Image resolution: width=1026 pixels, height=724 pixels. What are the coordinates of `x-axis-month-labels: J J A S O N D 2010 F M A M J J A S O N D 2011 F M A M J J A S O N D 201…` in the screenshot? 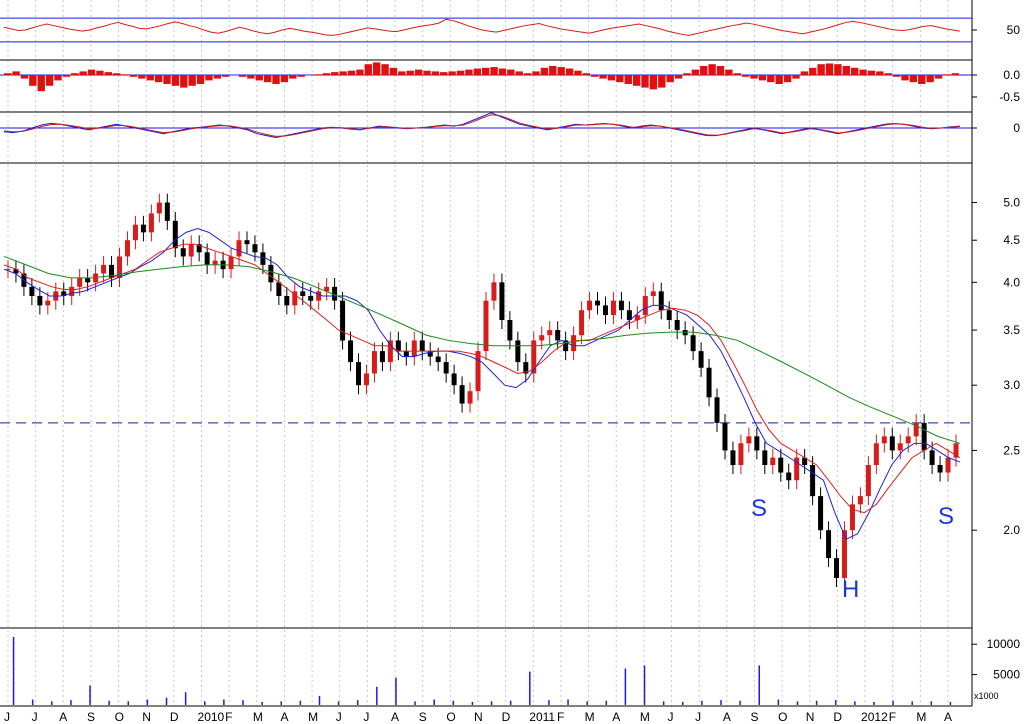 It's located at (478, 717).